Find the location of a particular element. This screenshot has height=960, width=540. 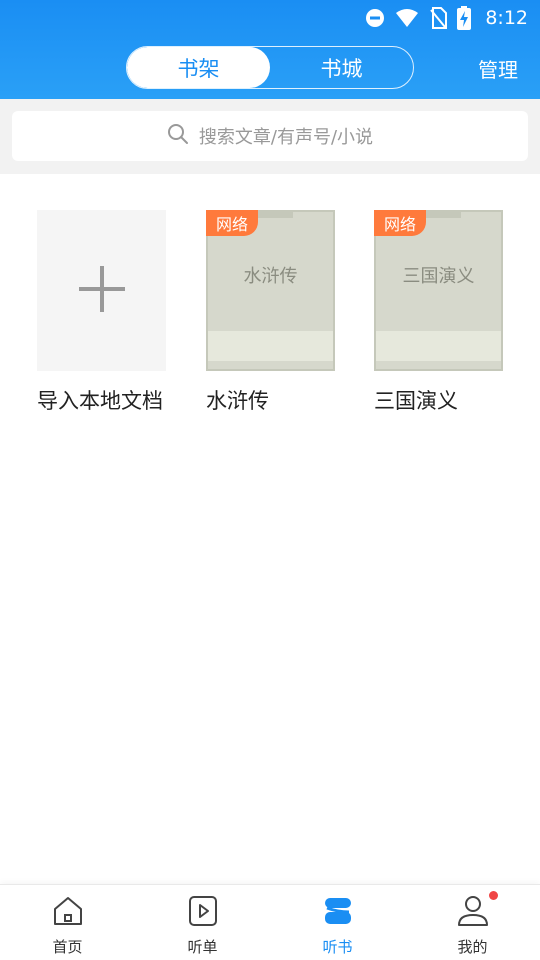

battery-charging-icon is located at coordinates (464, 18).